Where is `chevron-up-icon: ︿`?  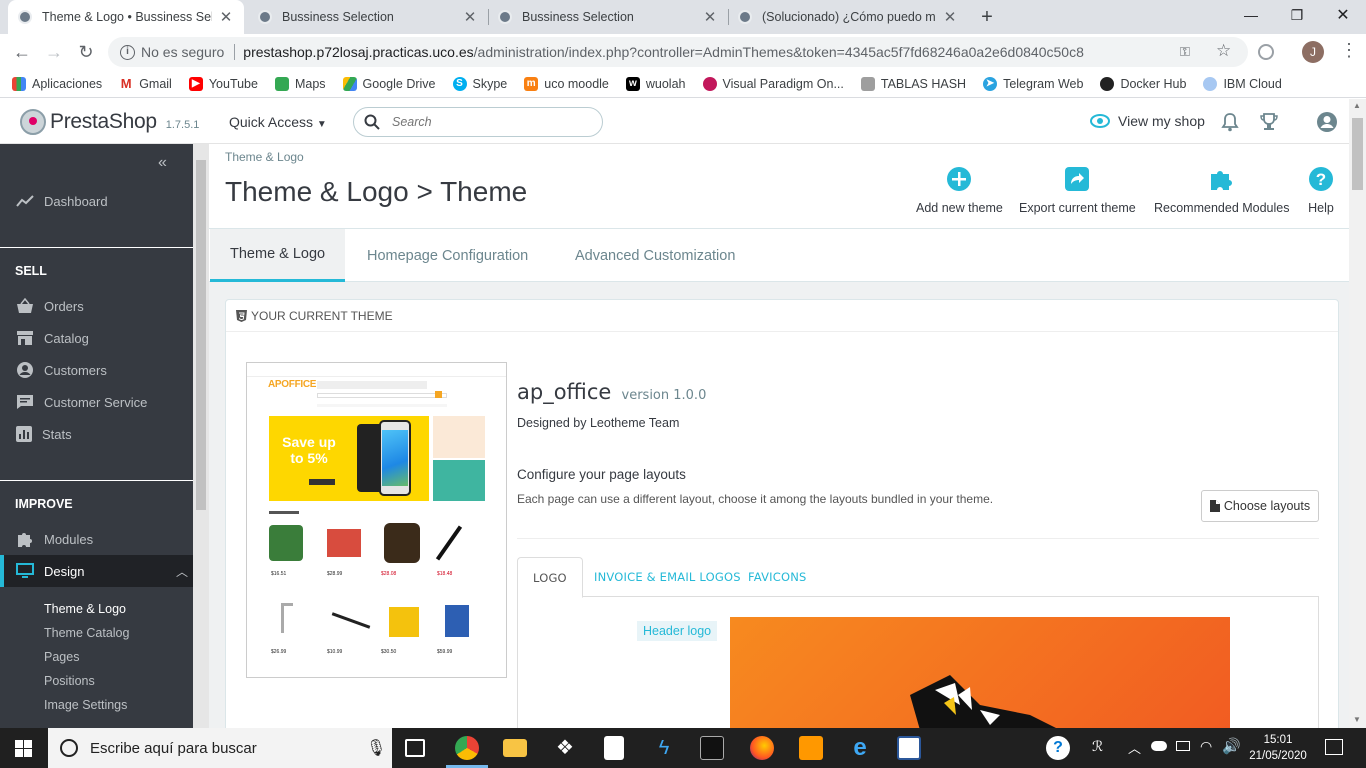
chevron-up-icon: ︿ is located at coordinates (1134, 747).